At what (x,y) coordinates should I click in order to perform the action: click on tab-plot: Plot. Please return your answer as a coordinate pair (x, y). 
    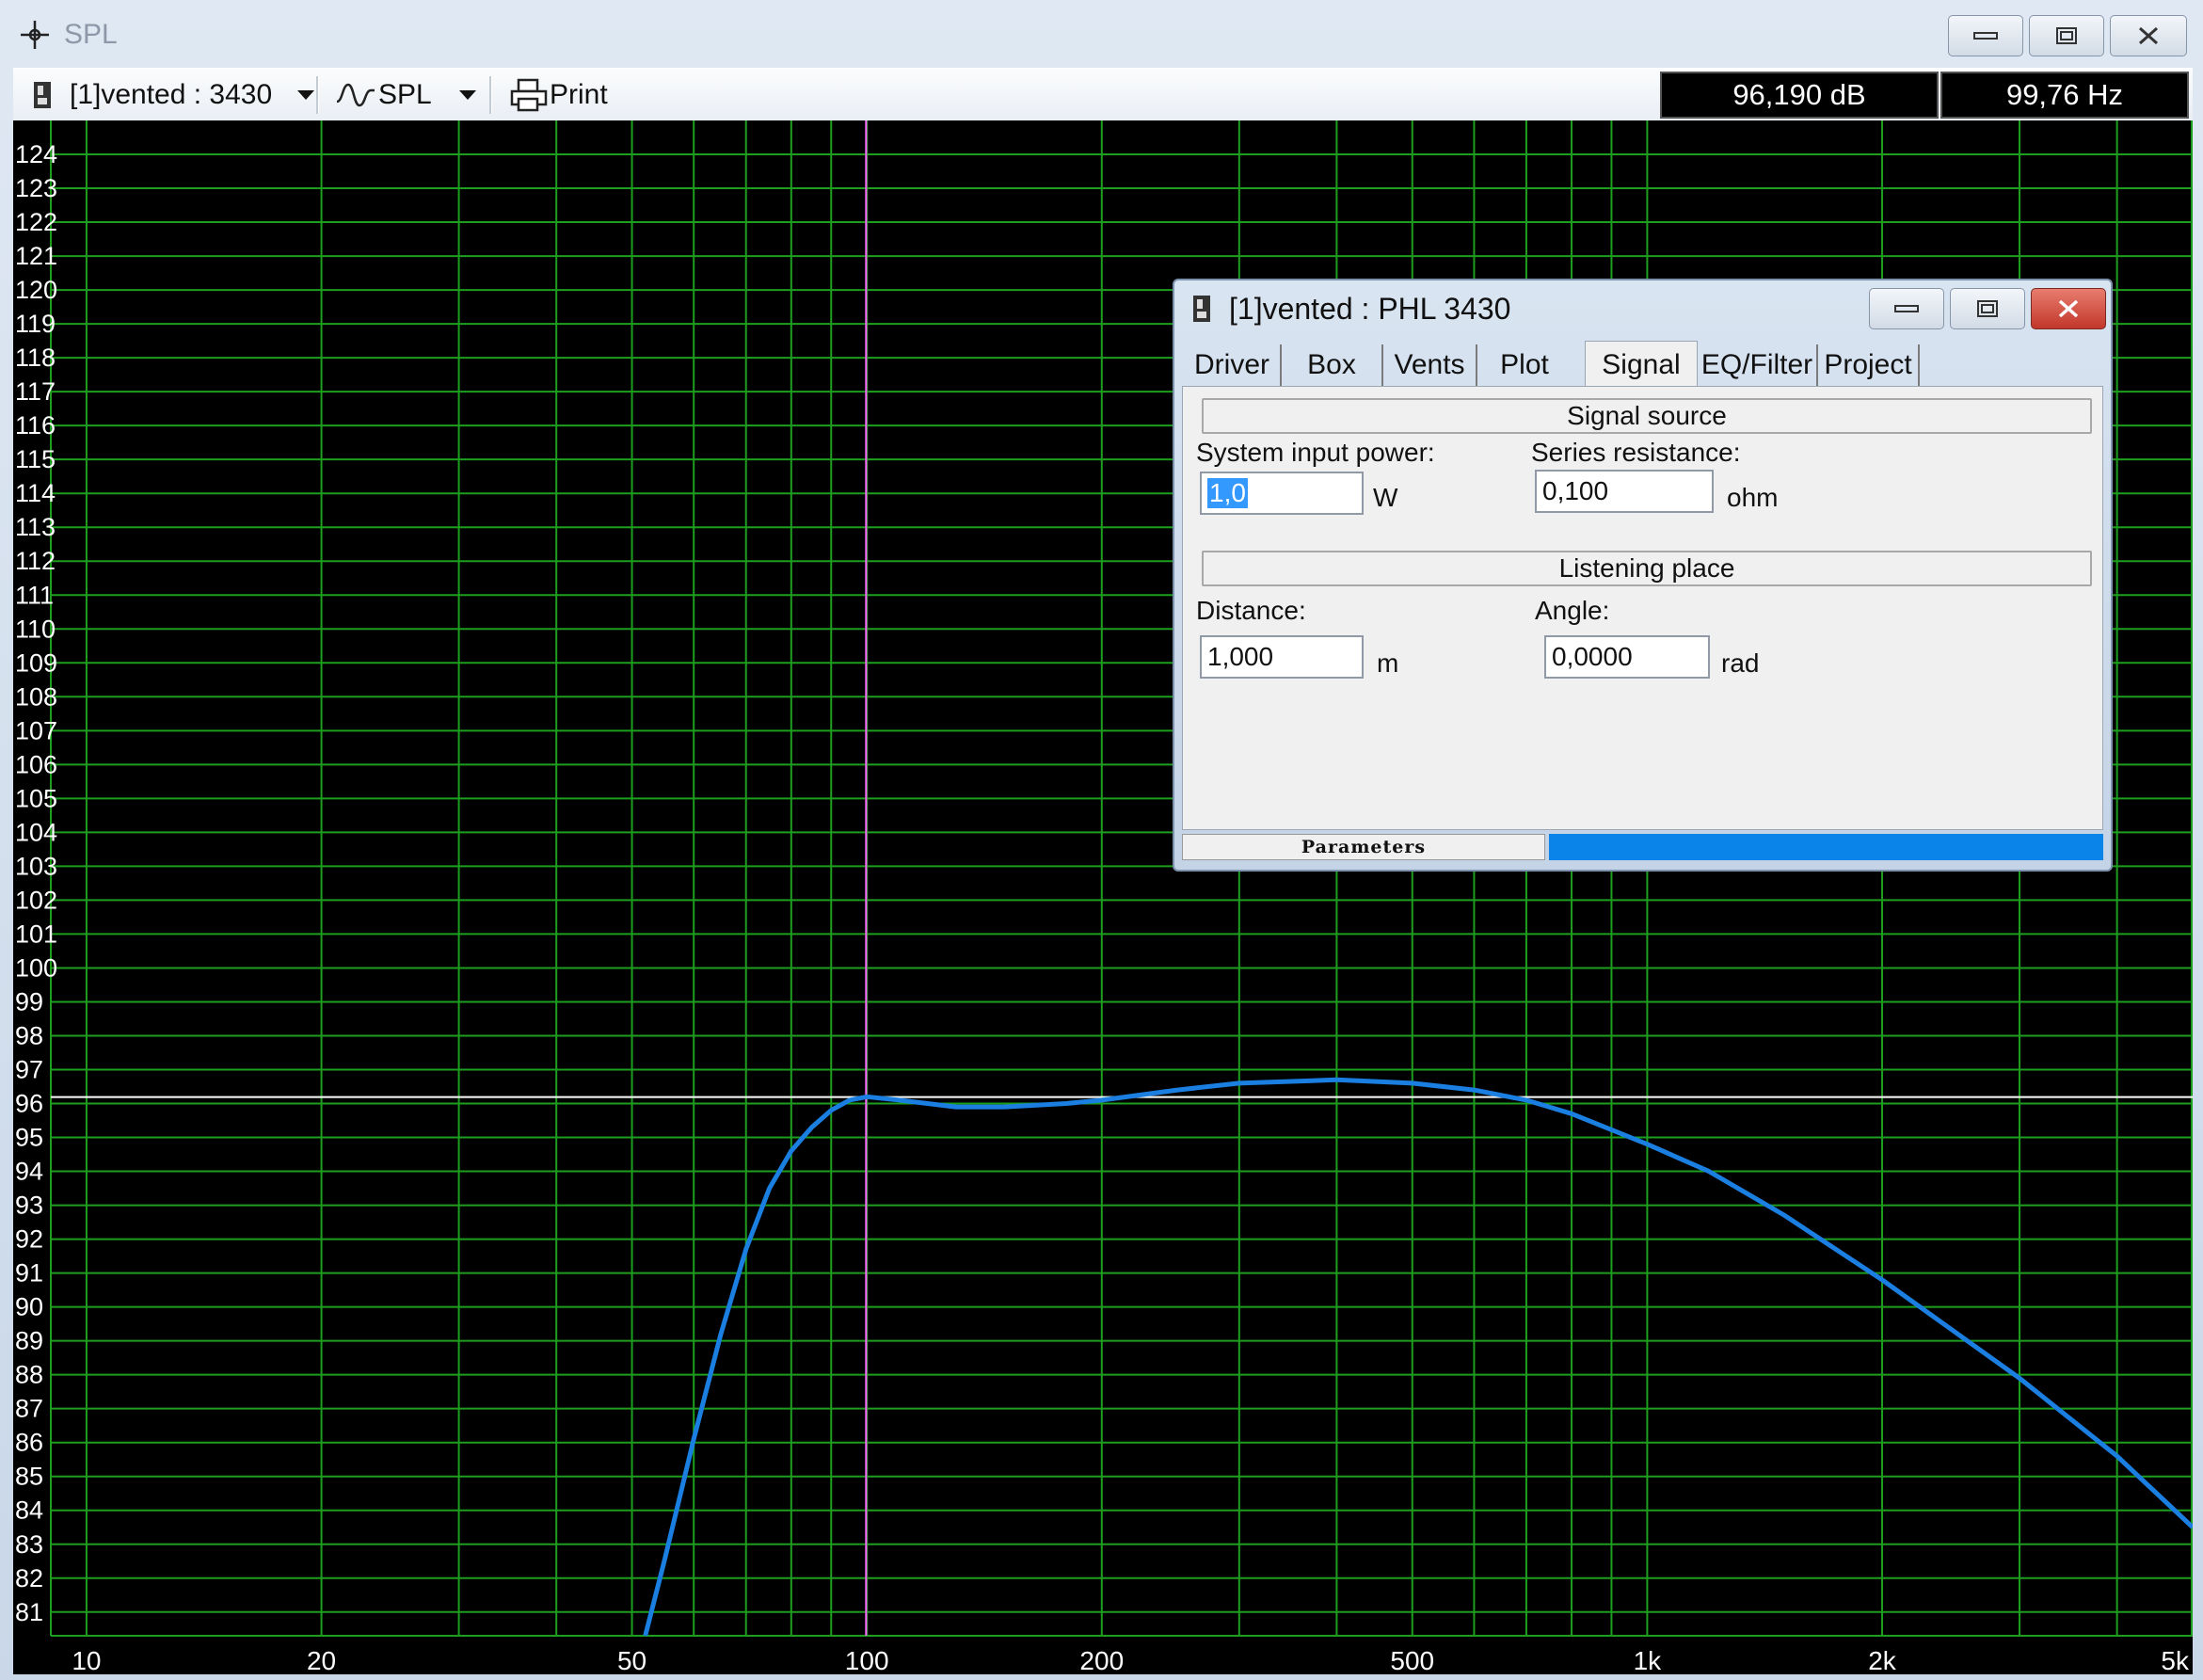
    Looking at the image, I should click on (1524, 365).